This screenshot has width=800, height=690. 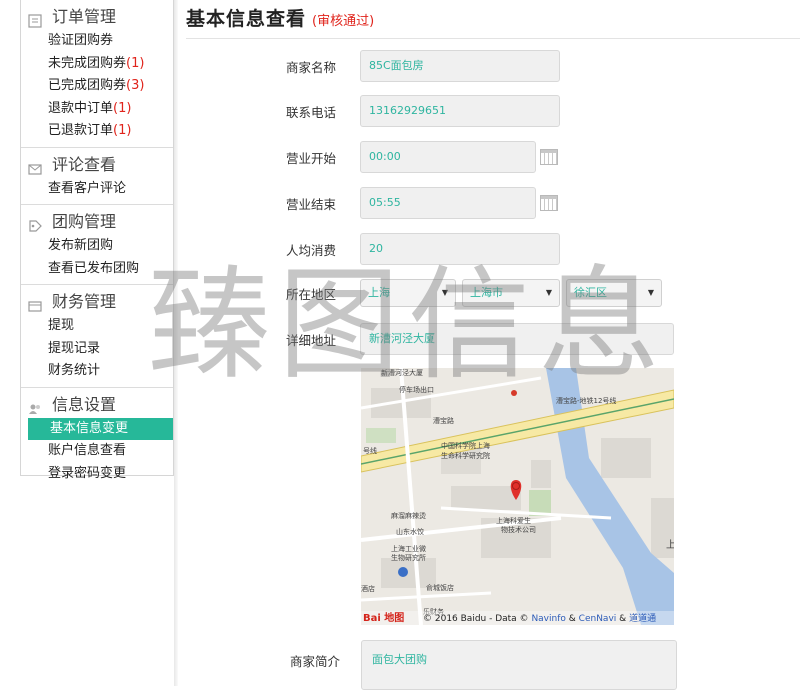 What do you see at coordinates (311, 158) in the screenshot?
I see `field-label: 营业开始` at bounding box center [311, 158].